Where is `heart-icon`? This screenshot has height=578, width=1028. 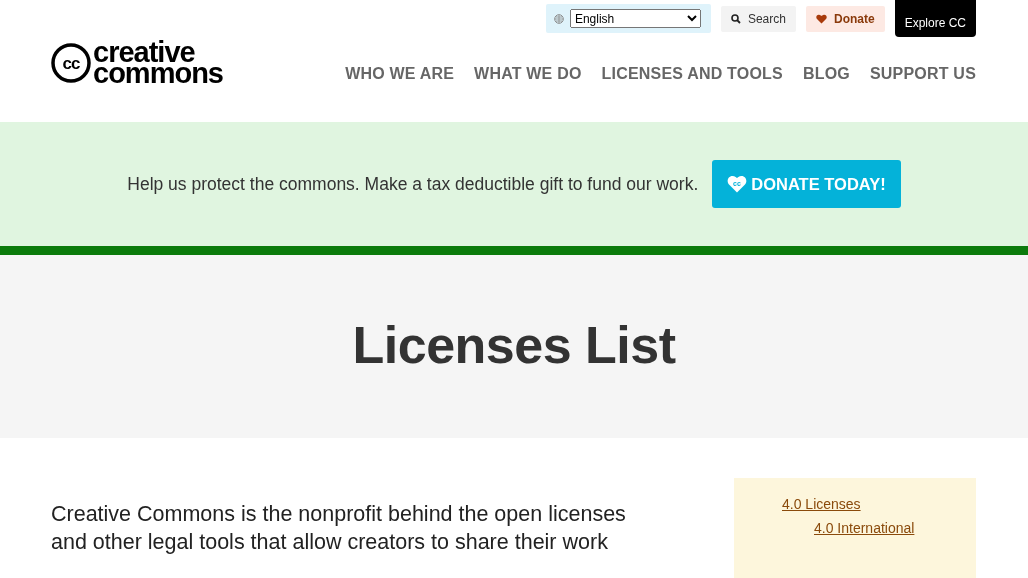 heart-icon is located at coordinates (821, 18).